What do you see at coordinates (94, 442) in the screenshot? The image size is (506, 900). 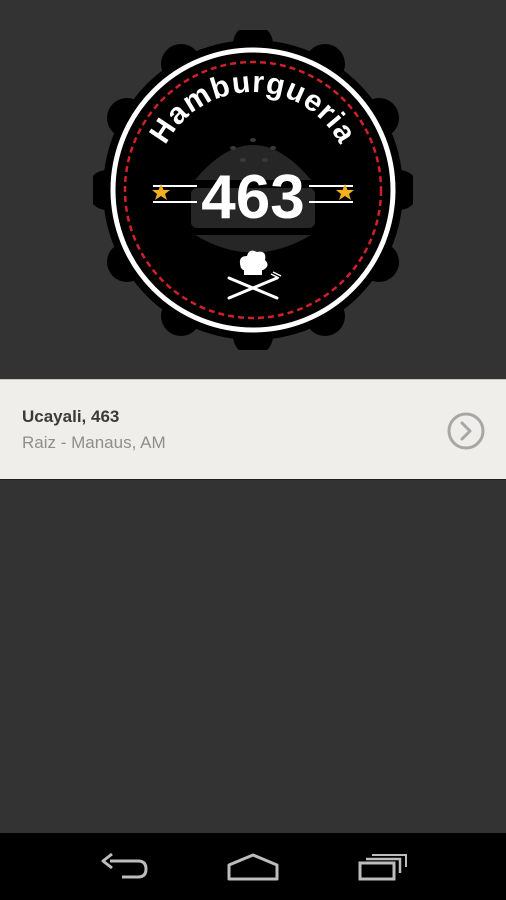 I see `location-subtitle: Raiz - Manaus, AM` at bounding box center [94, 442].